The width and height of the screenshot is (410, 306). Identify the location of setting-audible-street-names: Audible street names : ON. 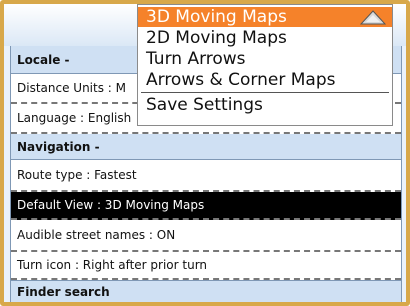
(206, 236).